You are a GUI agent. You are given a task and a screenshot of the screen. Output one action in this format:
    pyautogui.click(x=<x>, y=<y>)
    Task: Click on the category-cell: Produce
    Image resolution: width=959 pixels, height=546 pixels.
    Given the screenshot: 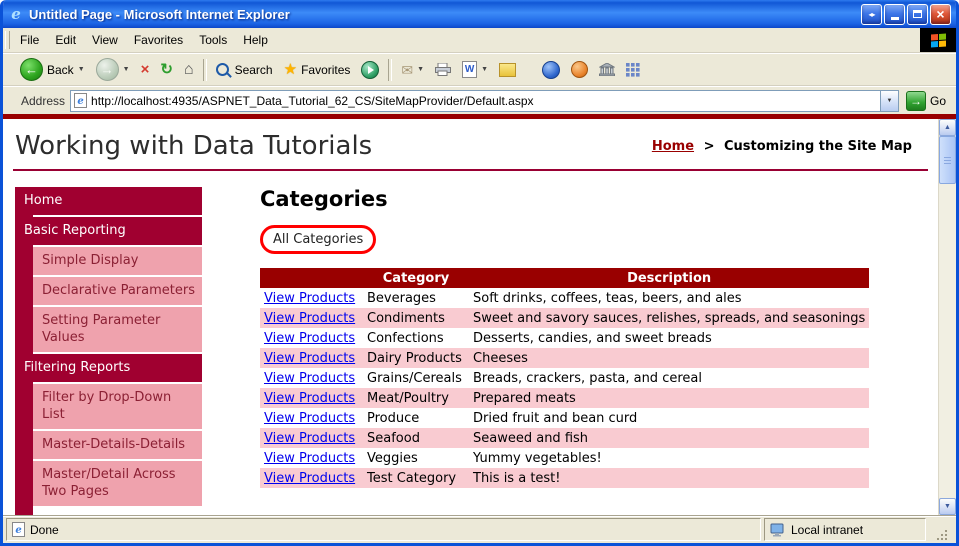 What is the action you would take?
    pyautogui.click(x=393, y=418)
    